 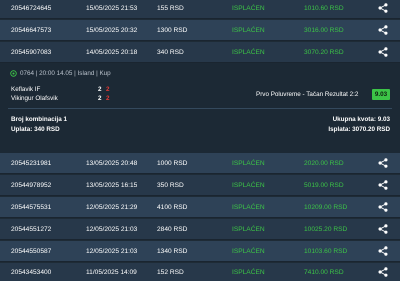 What do you see at coordinates (112, 185) in the screenshot?
I see `ticket-date: 13/05/2025 16:15` at bounding box center [112, 185].